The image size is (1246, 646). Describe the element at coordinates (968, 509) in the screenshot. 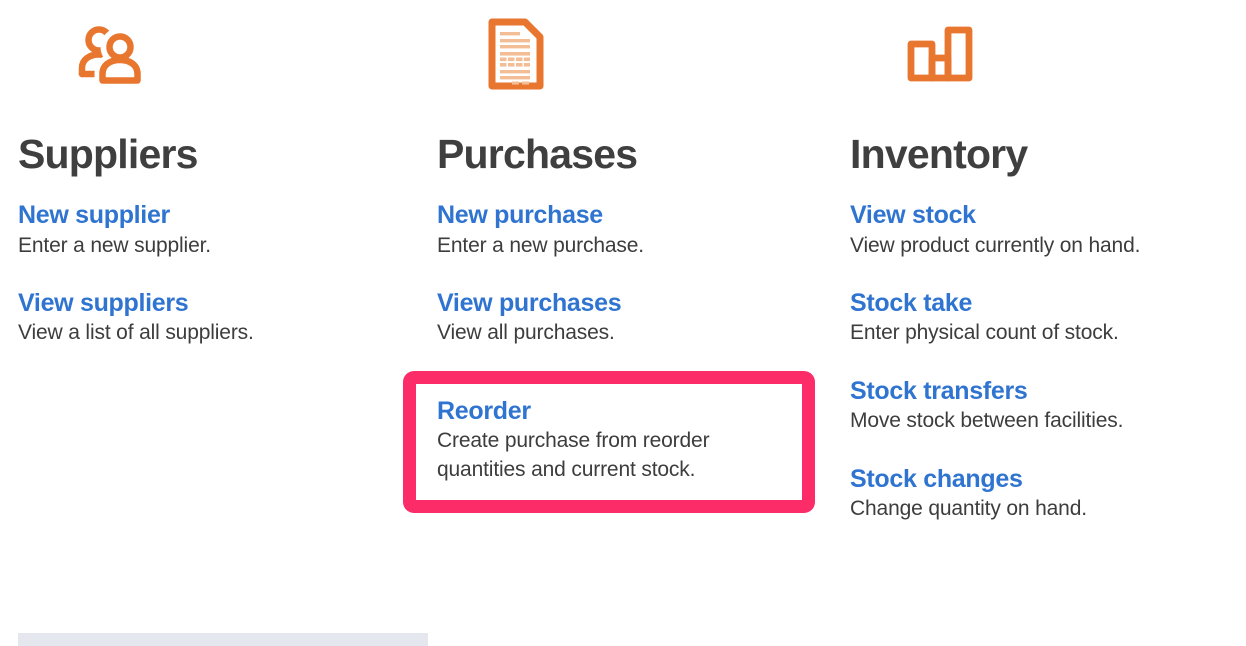

I see `description-stock-changes: Change quantity on hand.` at that location.